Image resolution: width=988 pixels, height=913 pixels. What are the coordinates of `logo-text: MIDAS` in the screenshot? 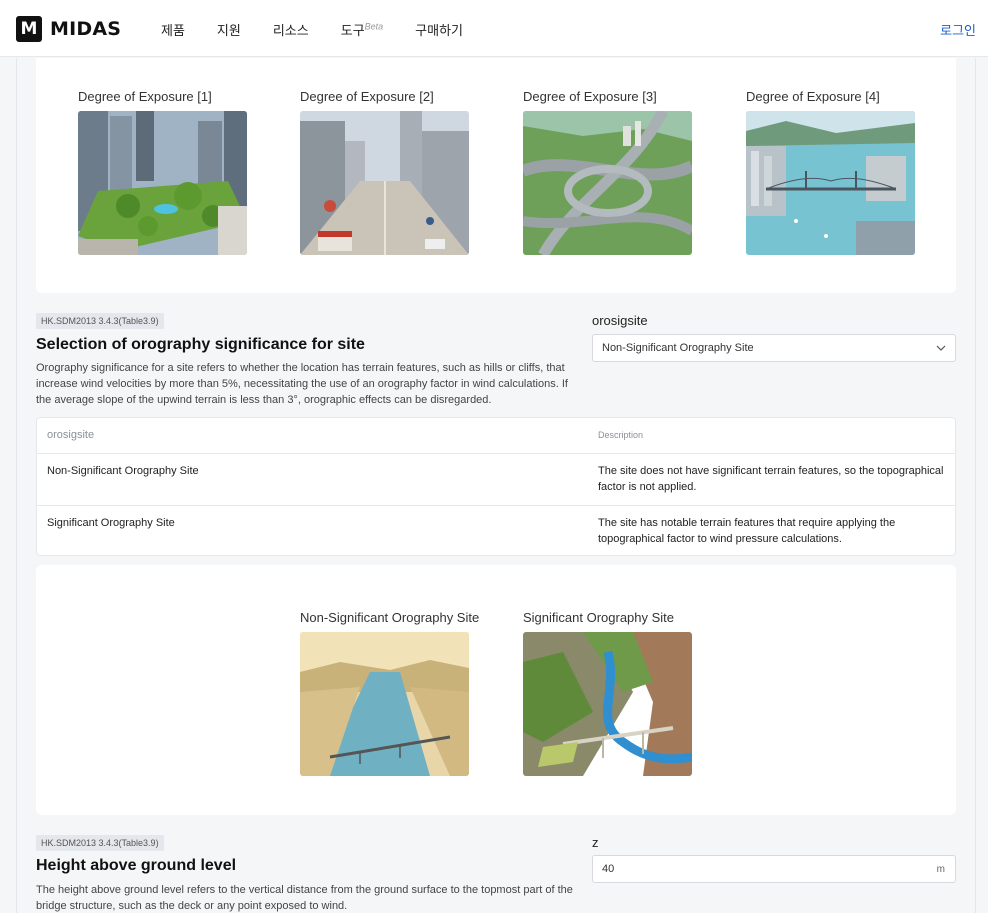 It's located at (86, 29).